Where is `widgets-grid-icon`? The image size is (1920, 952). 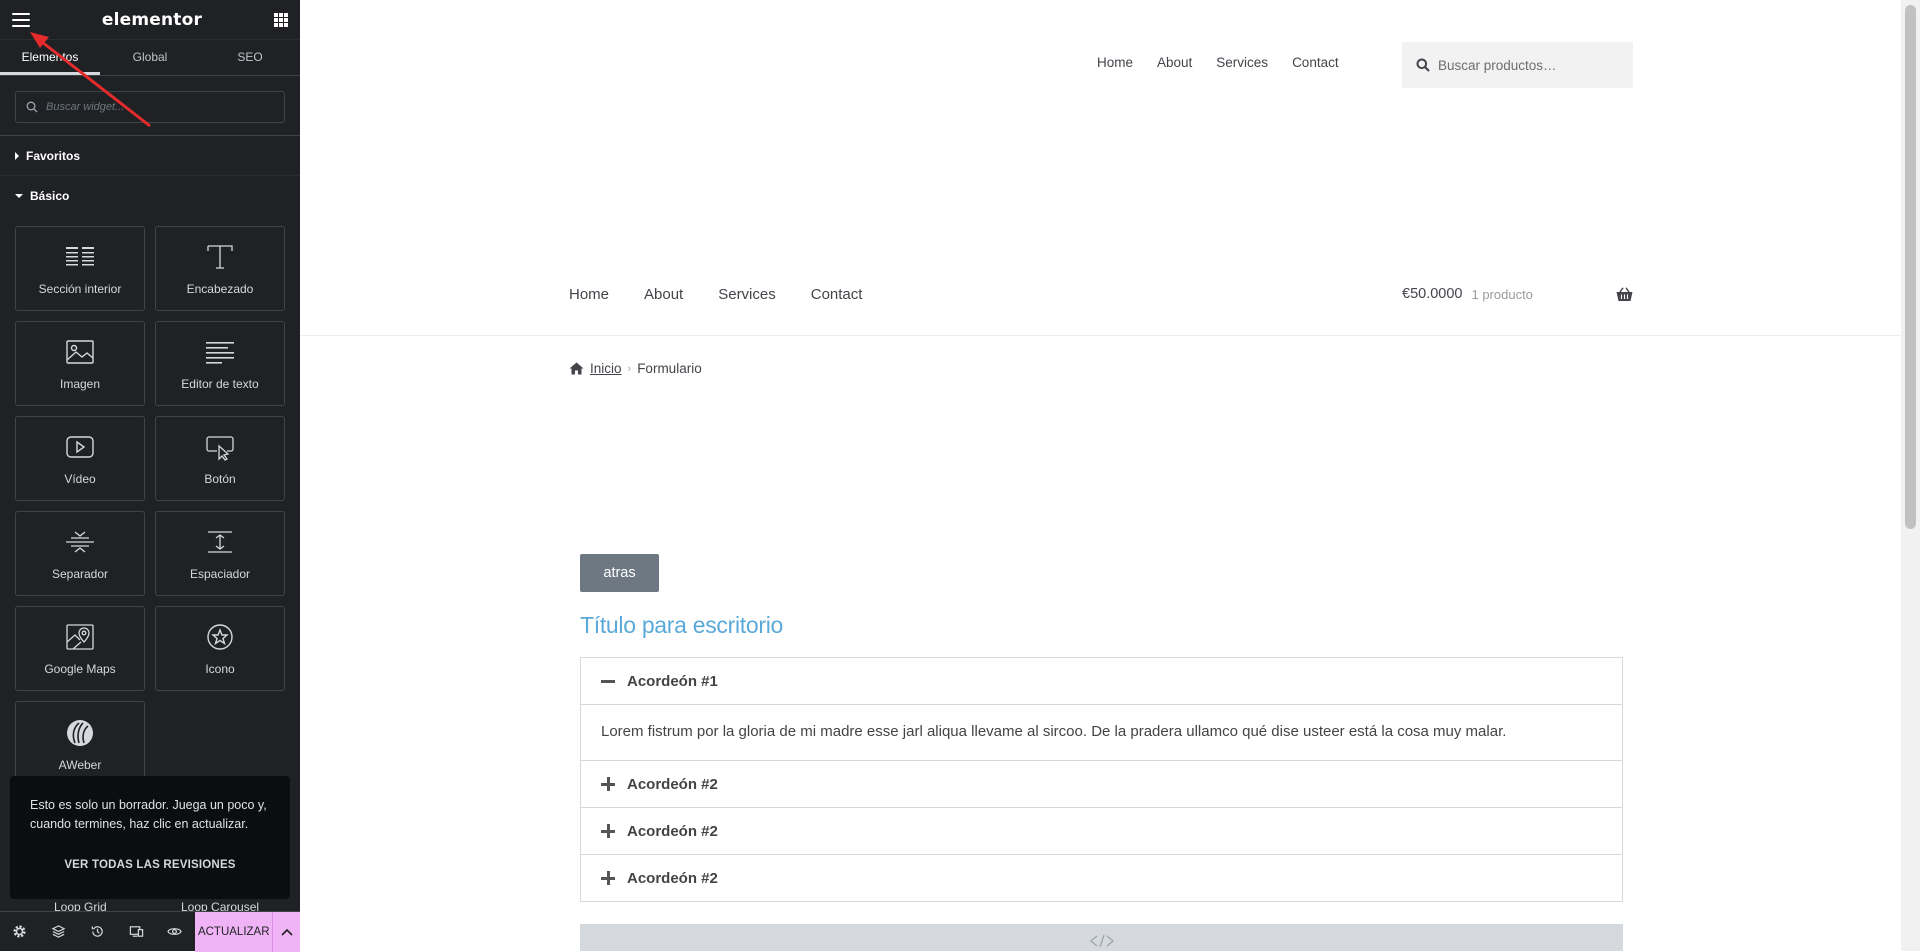
widgets-grid-icon is located at coordinates (280, 19).